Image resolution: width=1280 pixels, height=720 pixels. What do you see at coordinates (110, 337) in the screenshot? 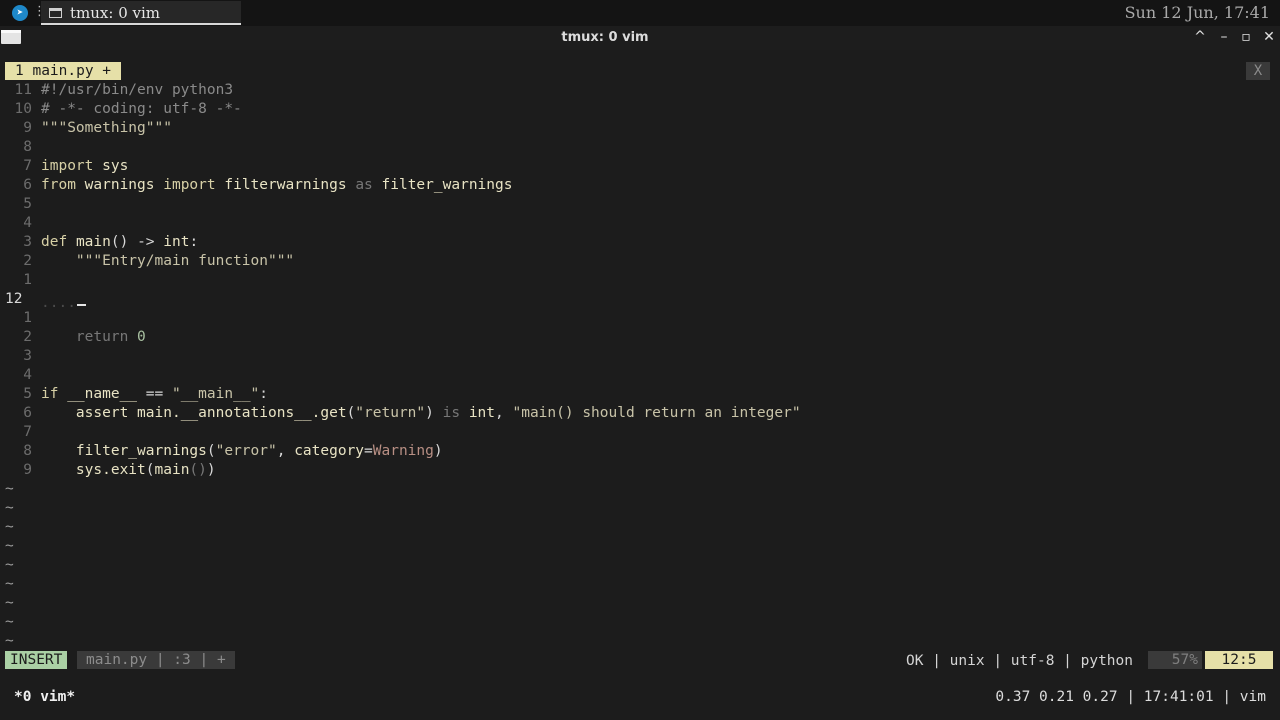
I see `code-text: return 0` at bounding box center [110, 337].